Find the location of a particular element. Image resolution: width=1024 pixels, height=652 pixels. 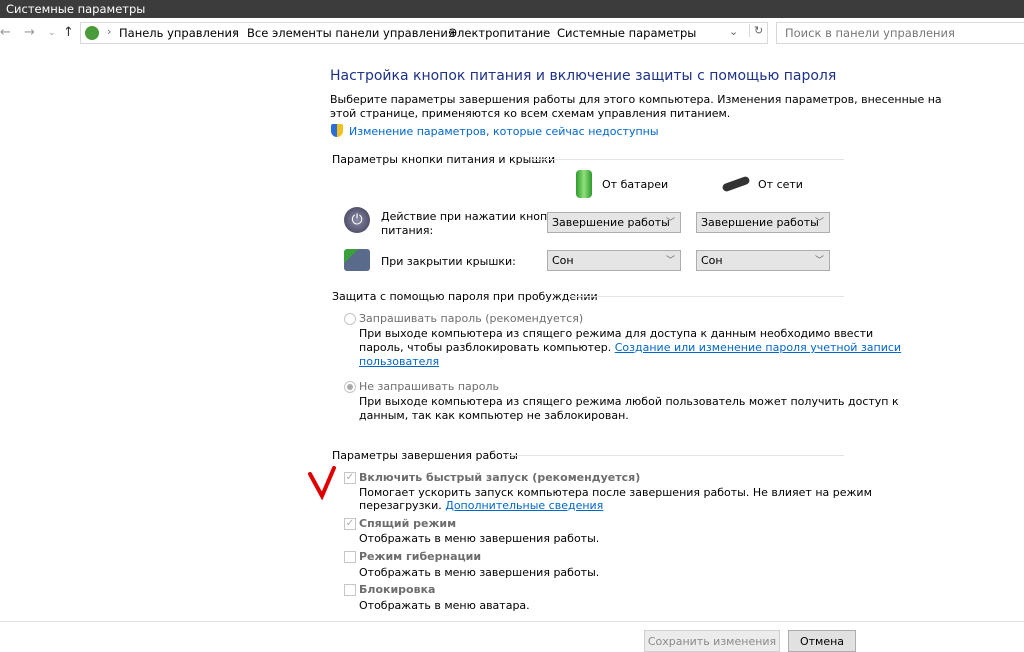

power-button-battery-select: Завершение работы ﹀ is located at coordinates (614, 222).